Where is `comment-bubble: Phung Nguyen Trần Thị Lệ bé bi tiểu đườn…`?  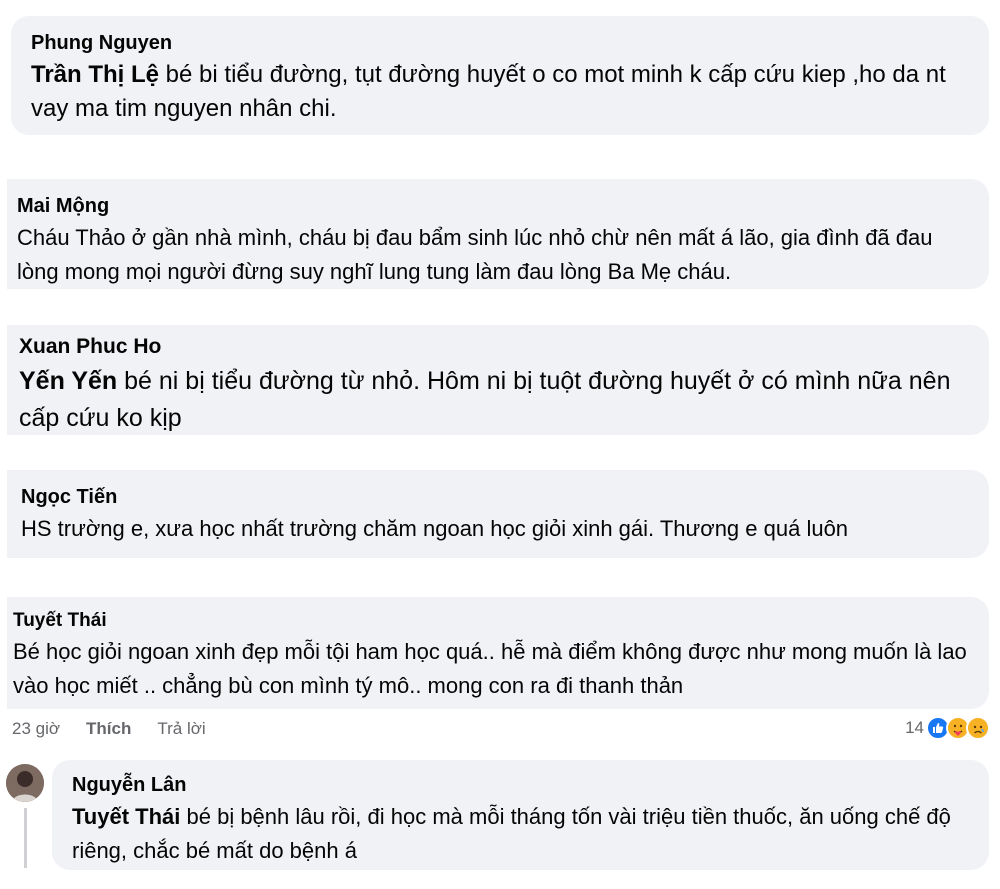 comment-bubble: Phung Nguyen Trần Thị Lệ bé bi tiểu đườn… is located at coordinates (500, 75).